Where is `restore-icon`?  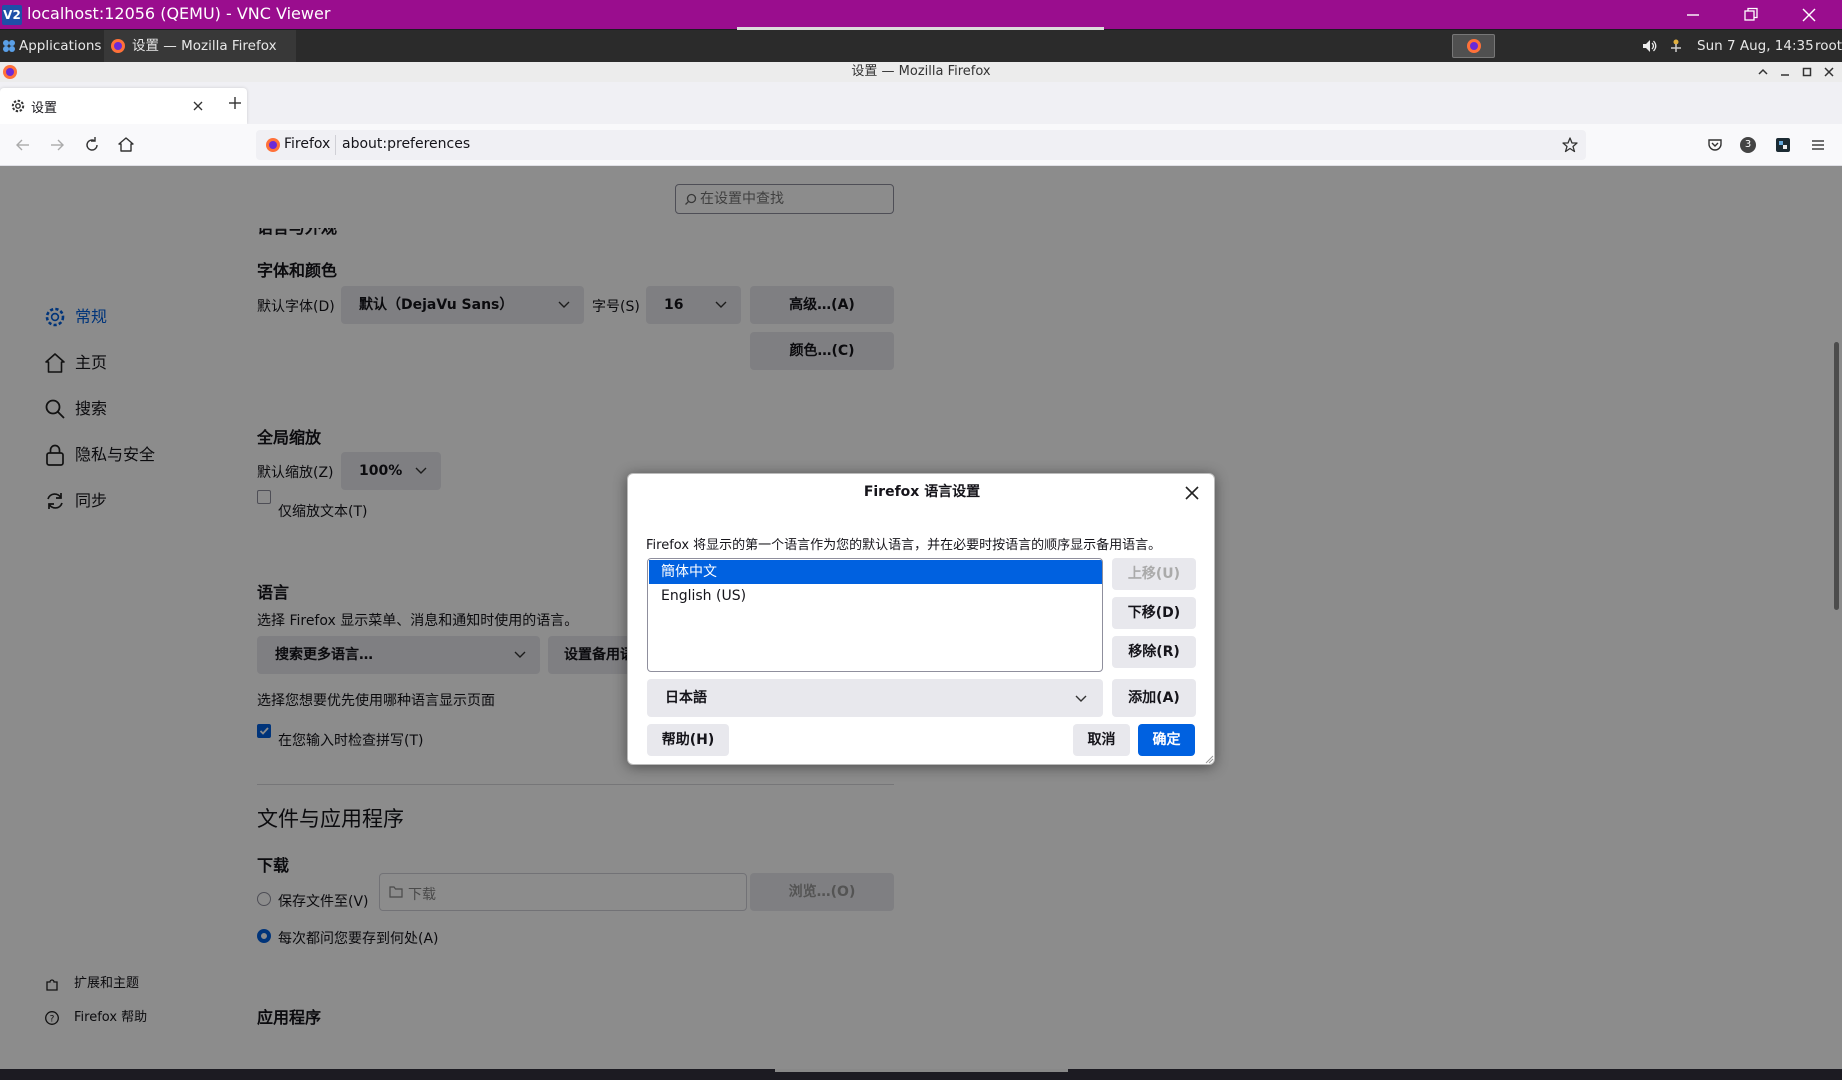
restore-icon is located at coordinates (1751, 14).